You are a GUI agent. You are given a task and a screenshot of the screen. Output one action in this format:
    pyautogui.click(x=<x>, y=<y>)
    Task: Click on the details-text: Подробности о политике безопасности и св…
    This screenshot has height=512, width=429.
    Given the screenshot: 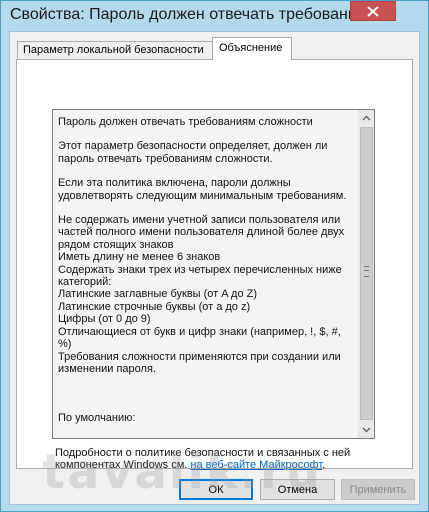 What is the action you would take?
    pyautogui.click(x=220, y=459)
    